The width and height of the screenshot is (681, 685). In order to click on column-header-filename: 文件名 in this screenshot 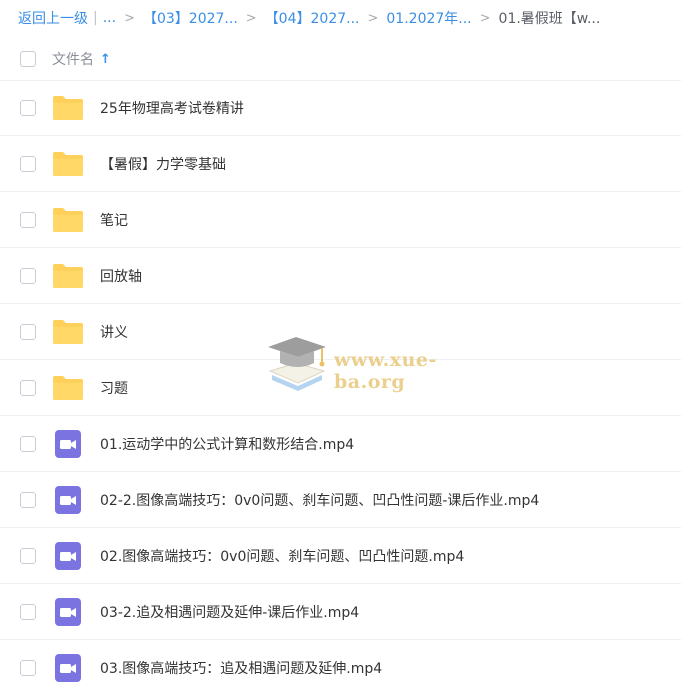, I will do `click(73, 59)`.